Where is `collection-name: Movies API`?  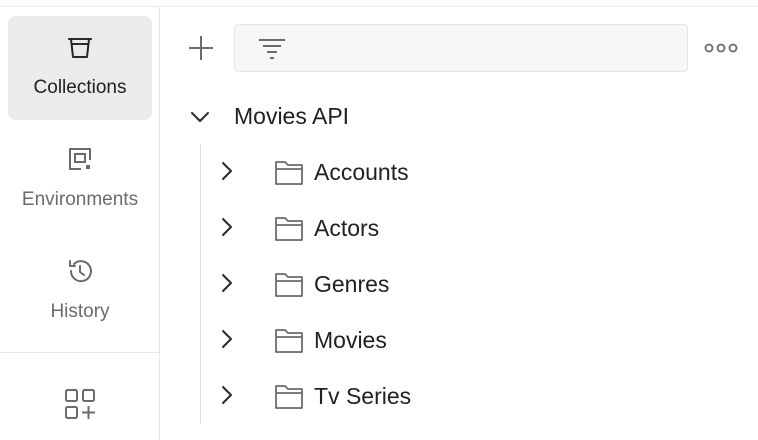 collection-name: Movies API is located at coordinates (292, 116).